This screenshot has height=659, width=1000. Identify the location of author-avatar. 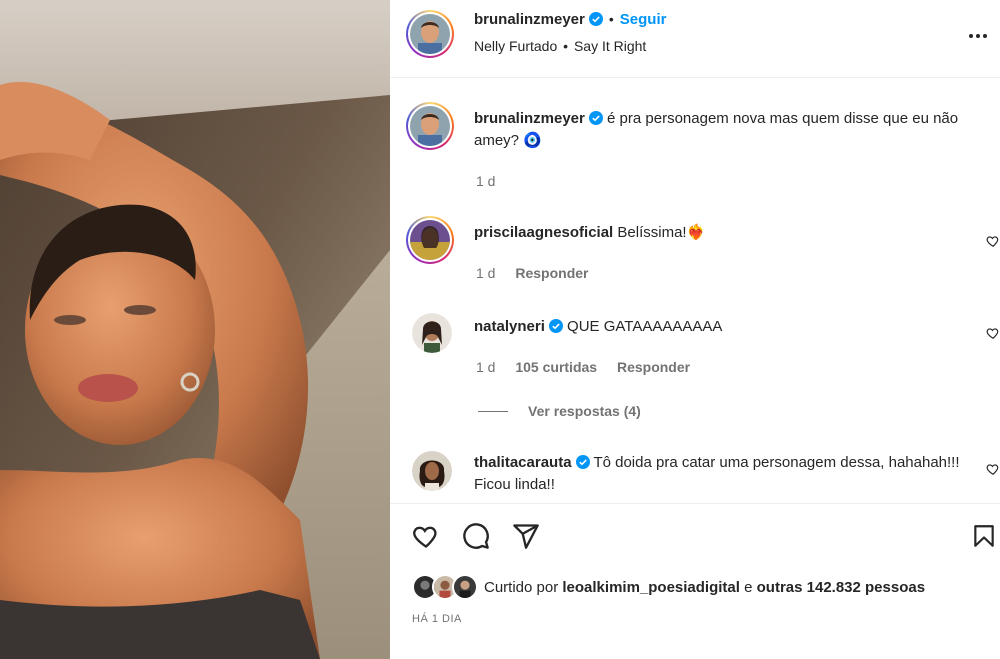
(430, 34).